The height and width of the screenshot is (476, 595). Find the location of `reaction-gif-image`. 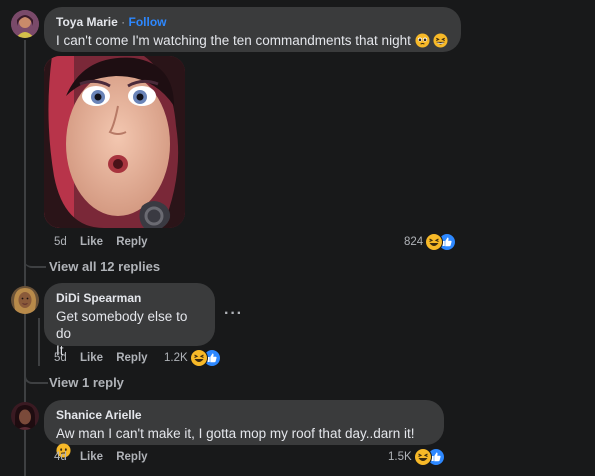

reaction-gif-image is located at coordinates (114, 142).